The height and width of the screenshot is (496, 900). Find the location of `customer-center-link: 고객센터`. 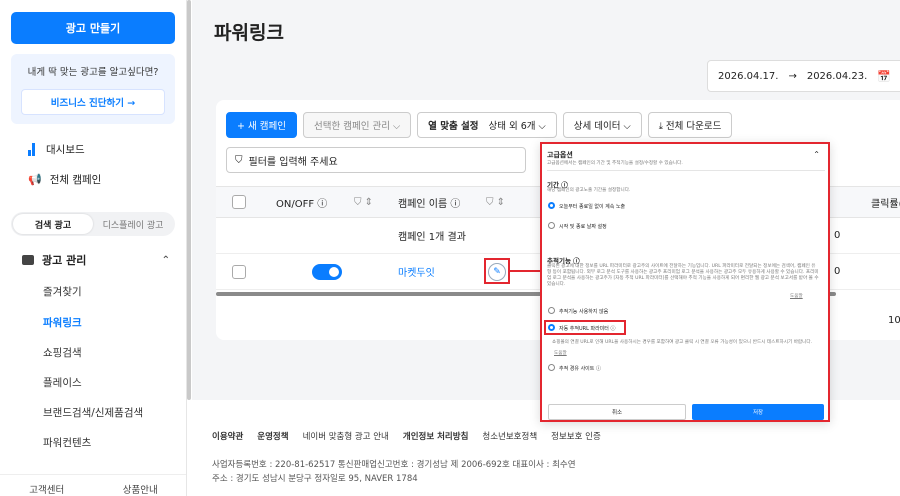

customer-center-link: 고객센터 is located at coordinates (47, 485).